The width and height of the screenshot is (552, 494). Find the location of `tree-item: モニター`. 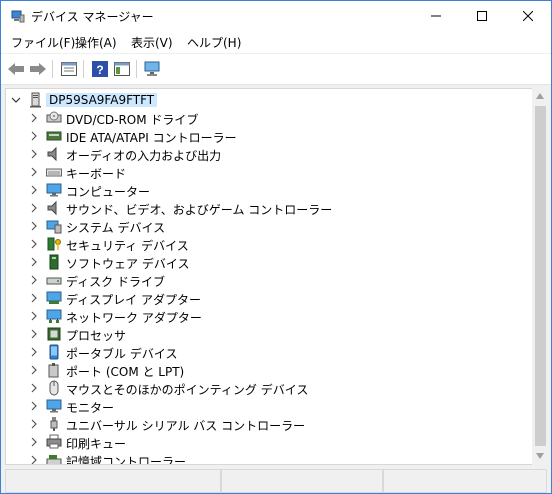

tree-item: モニター is located at coordinates (261, 406).